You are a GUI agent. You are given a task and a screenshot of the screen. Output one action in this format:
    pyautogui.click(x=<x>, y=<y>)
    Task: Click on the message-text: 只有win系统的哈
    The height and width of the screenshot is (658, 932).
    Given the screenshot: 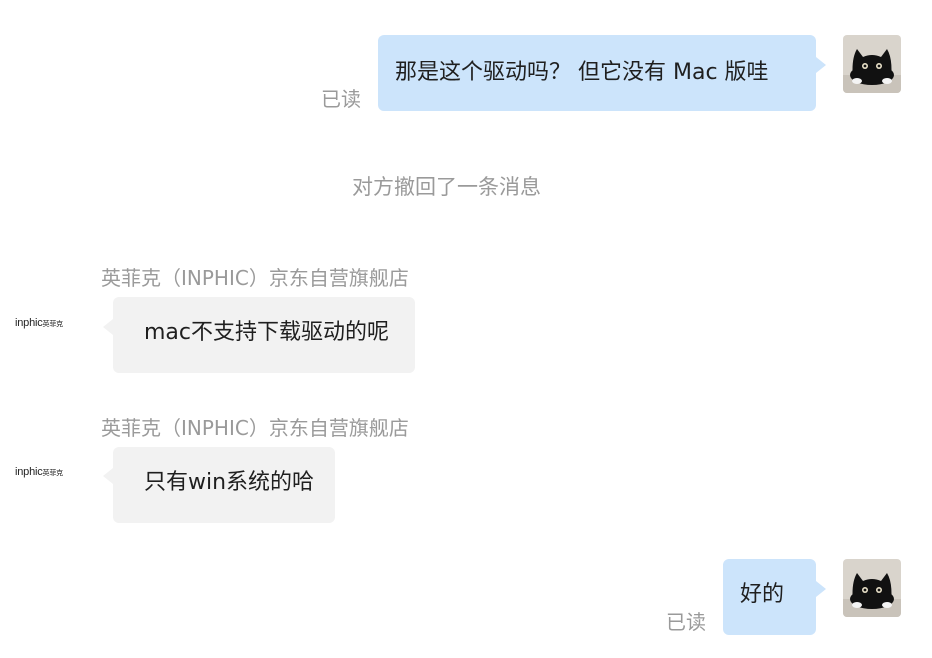 What is the action you would take?
    pyautogui.click(x=229, y=482)
    